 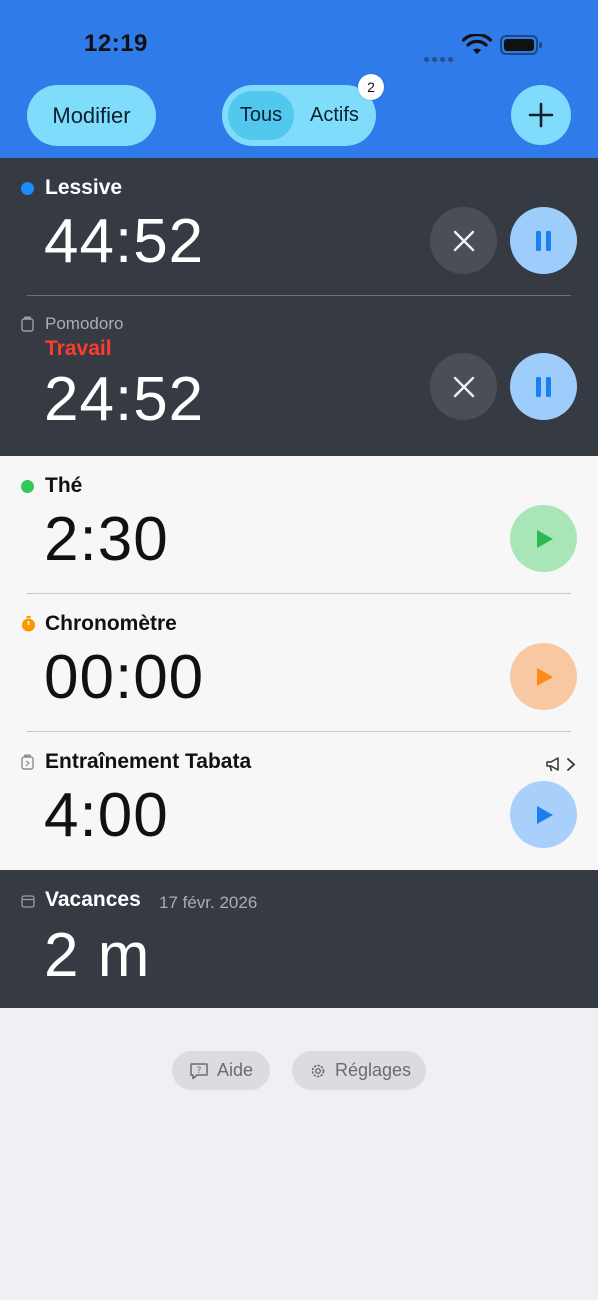 I want to click on timer-time: 2:30, so click(x=106, y=539).